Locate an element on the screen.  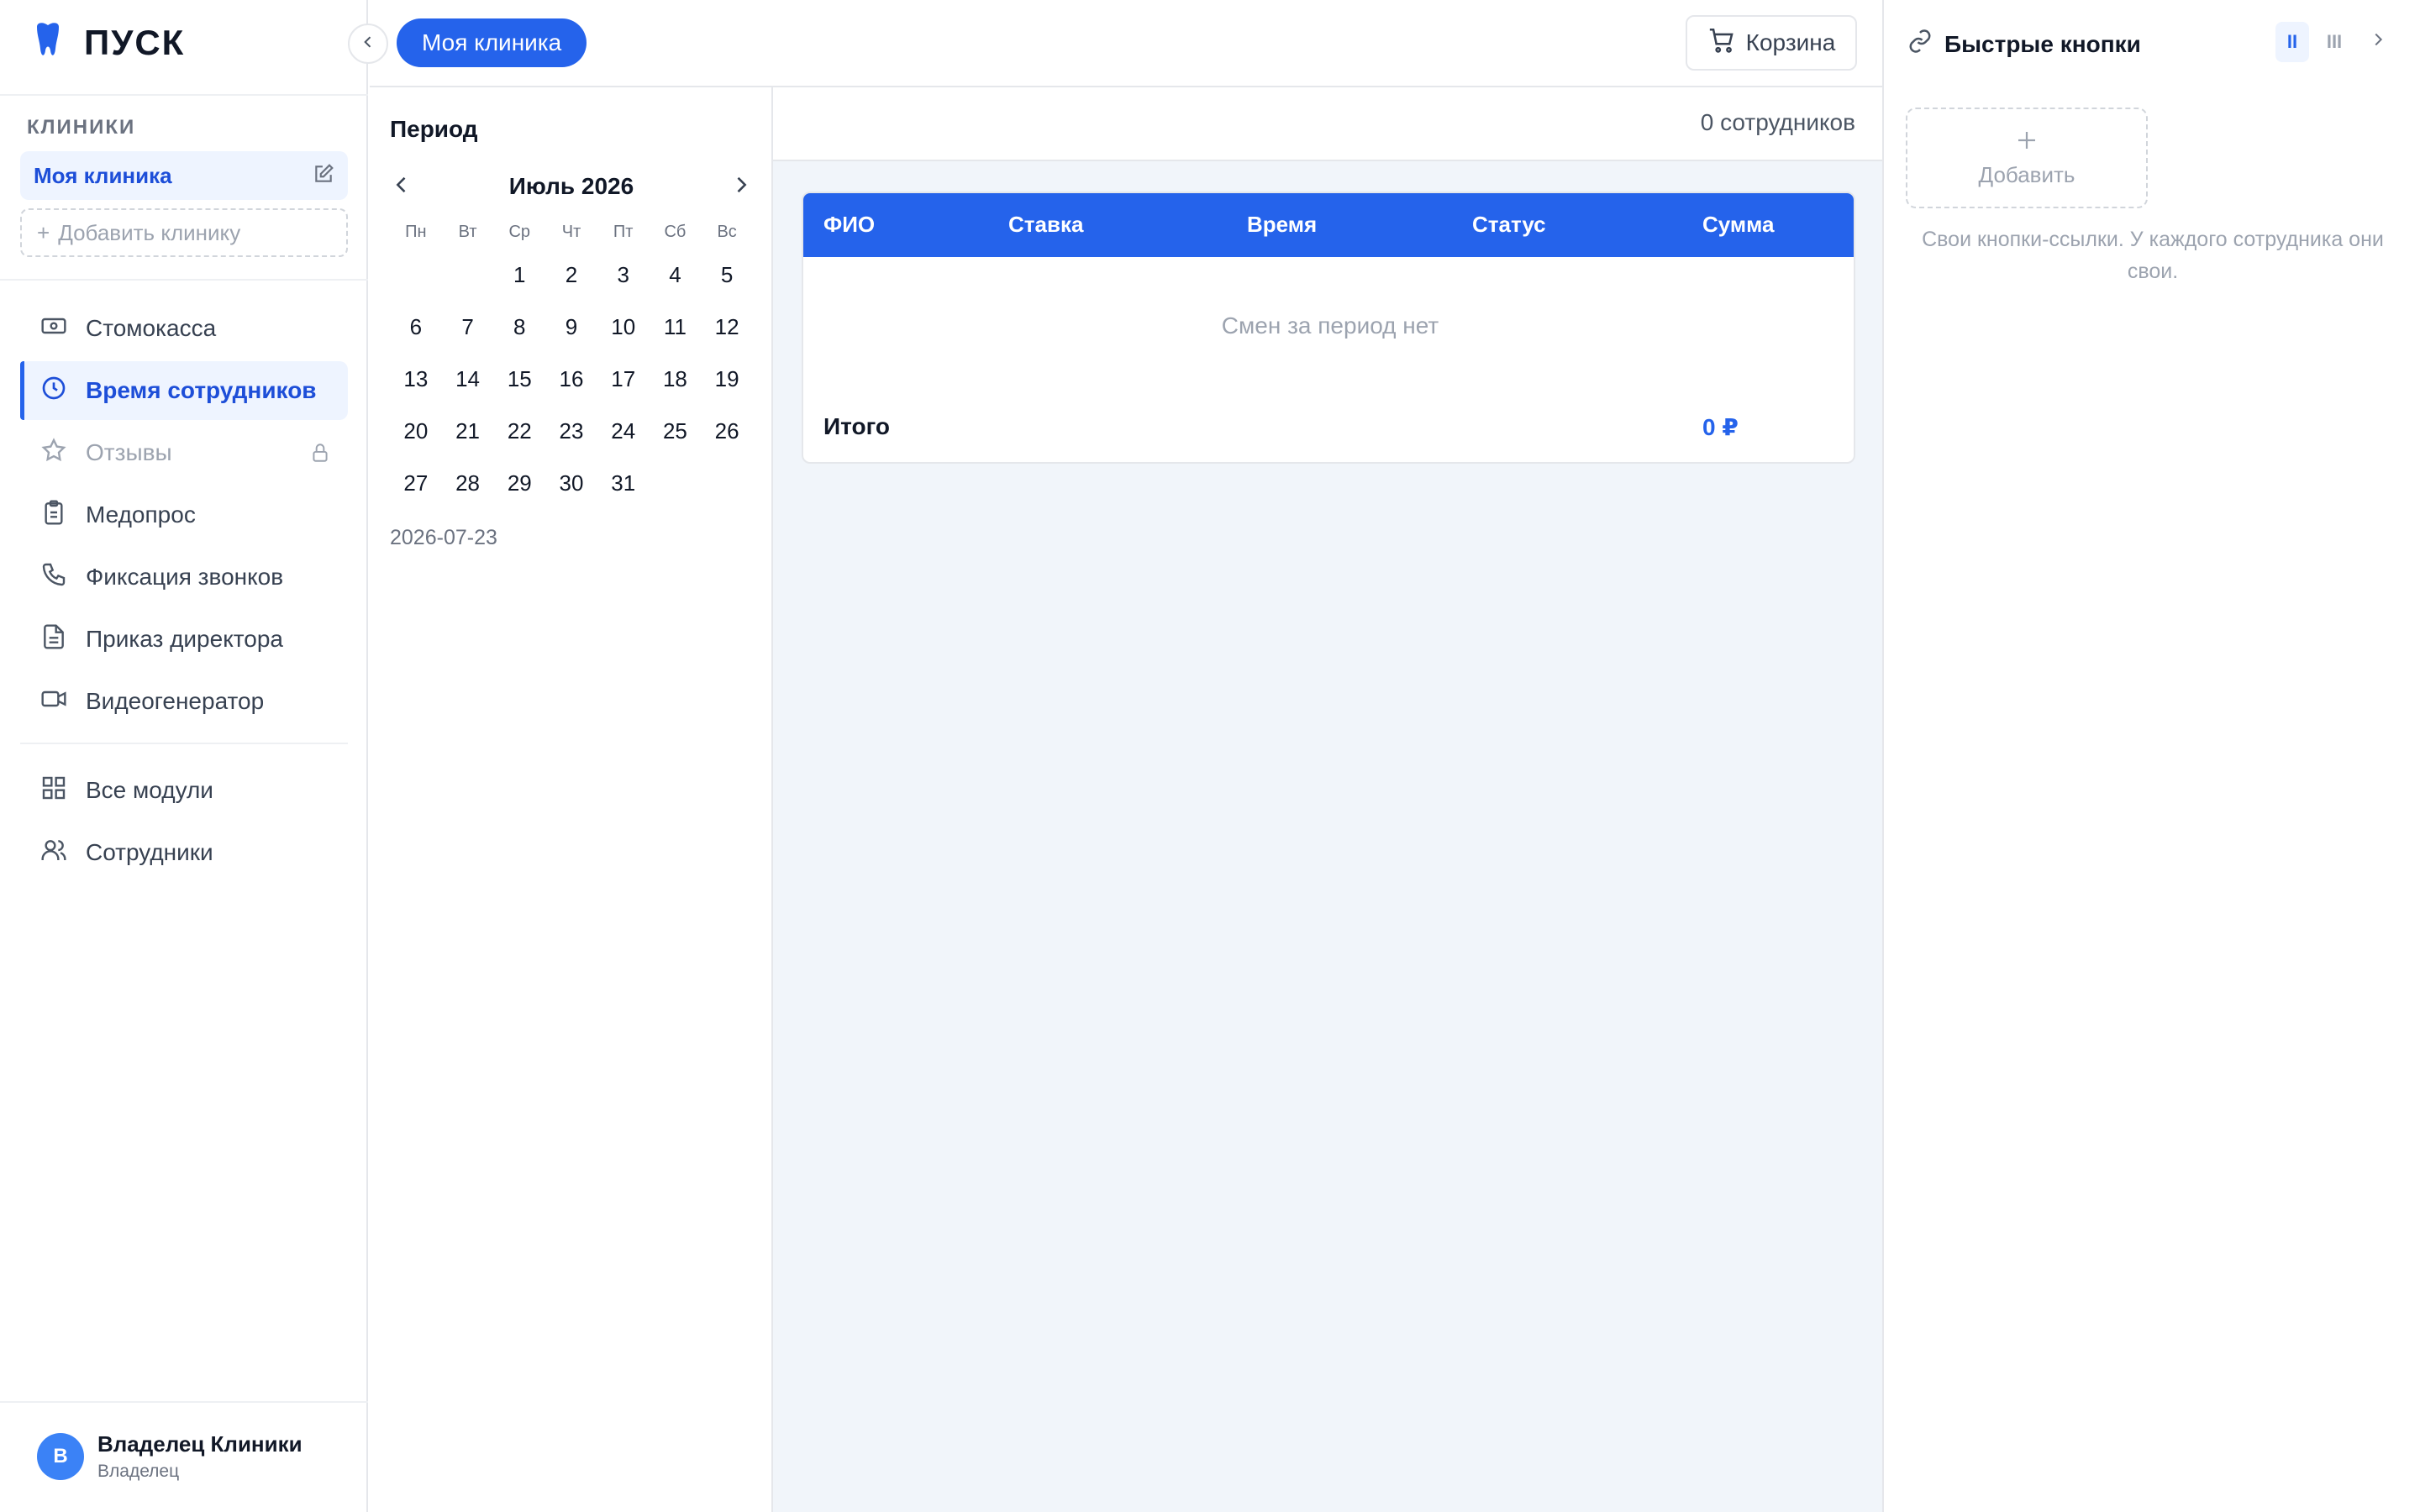
calendar-day: 2 is located at coordinates (571, 275).